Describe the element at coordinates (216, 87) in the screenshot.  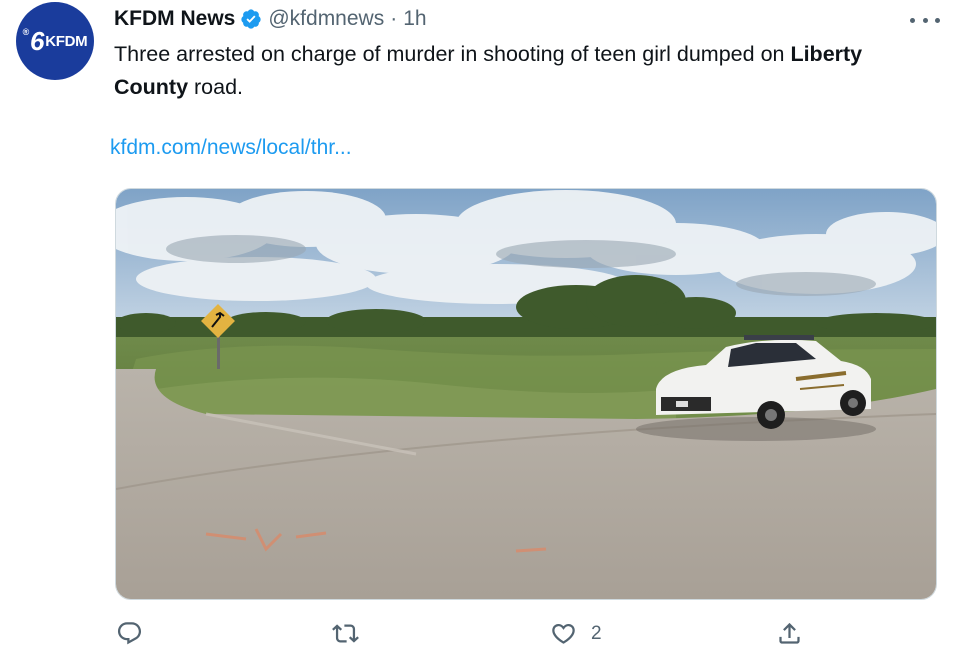
I see `tweet-text-part2: road.` at that location.